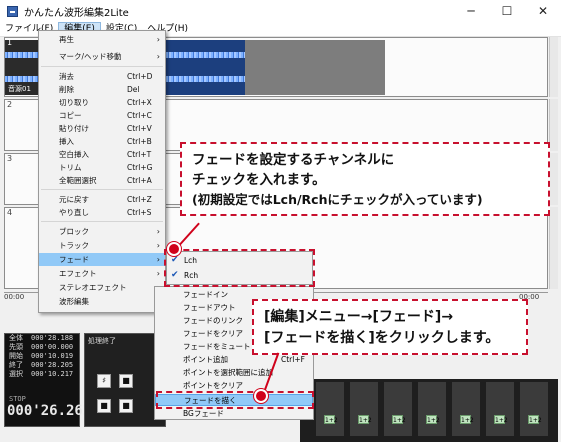 The image size is (561, 442). What do you see at coordinates (102, 301) in the screenshot?
I see `menu-item-waveform-edit: 波形編集` at bounding box center [102, 301].